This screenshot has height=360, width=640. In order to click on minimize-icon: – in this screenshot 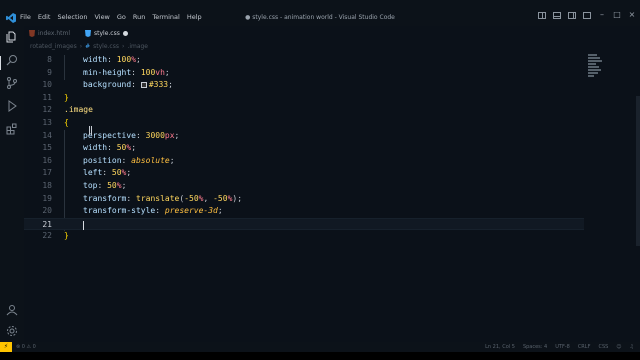, I will do `click(602, 15)`.